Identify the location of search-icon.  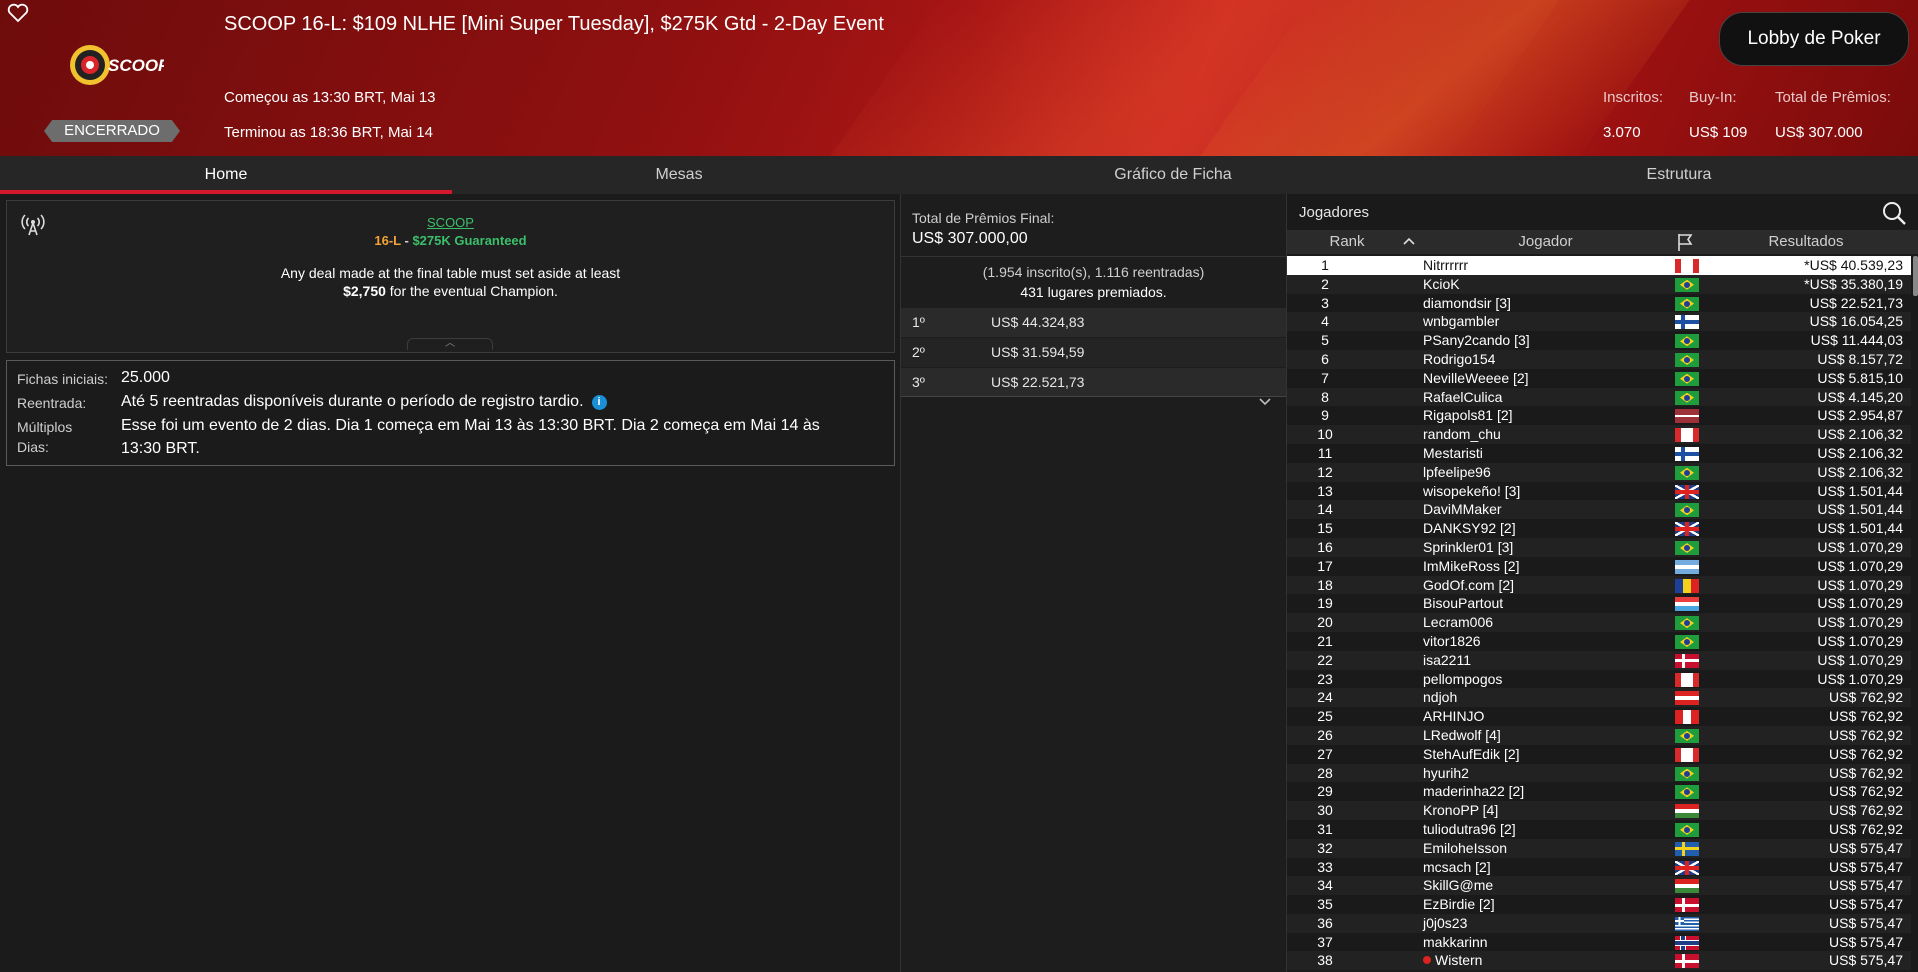
(1894, 213).